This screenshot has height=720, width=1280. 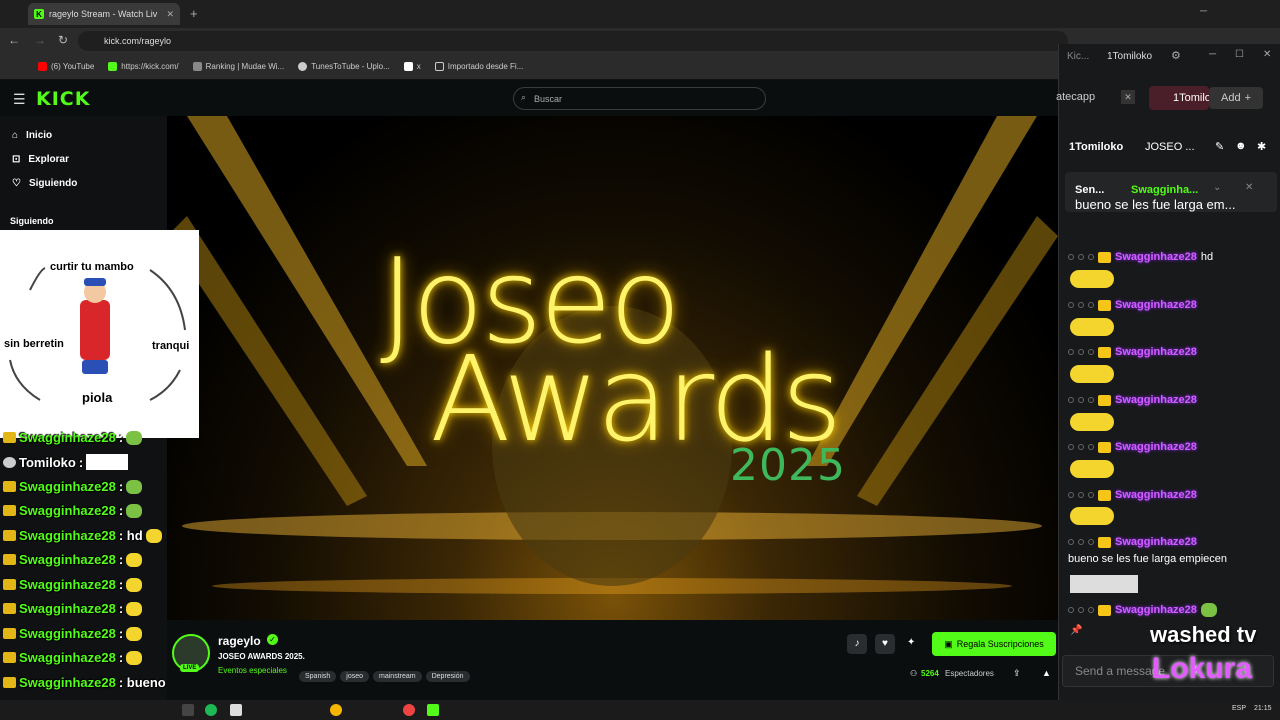 What do you see at coordinates (44, 183) in the screenshot?
I see `sidebar-item-siguiendo: ♡ Siguiendo` at bounding box center [44, 183].